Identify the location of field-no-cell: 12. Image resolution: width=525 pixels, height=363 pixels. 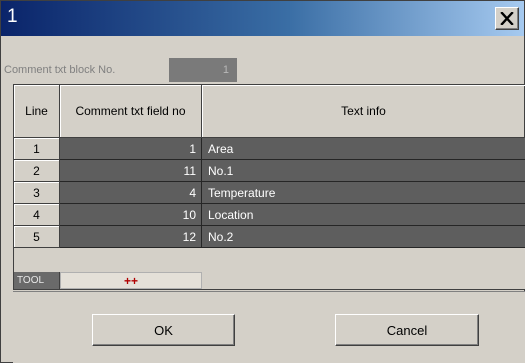
(131, 237).